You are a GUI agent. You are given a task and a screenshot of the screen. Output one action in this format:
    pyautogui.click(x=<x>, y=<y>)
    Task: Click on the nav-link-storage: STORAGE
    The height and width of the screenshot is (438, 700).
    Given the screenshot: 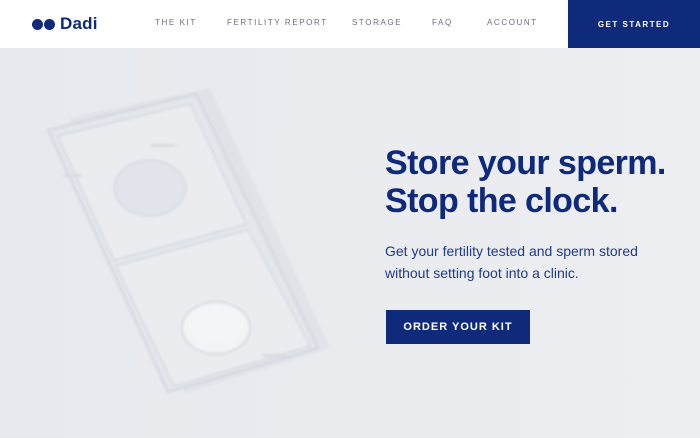 What is the action you would take?
    pyautogui.click(x=377, y=22)
    